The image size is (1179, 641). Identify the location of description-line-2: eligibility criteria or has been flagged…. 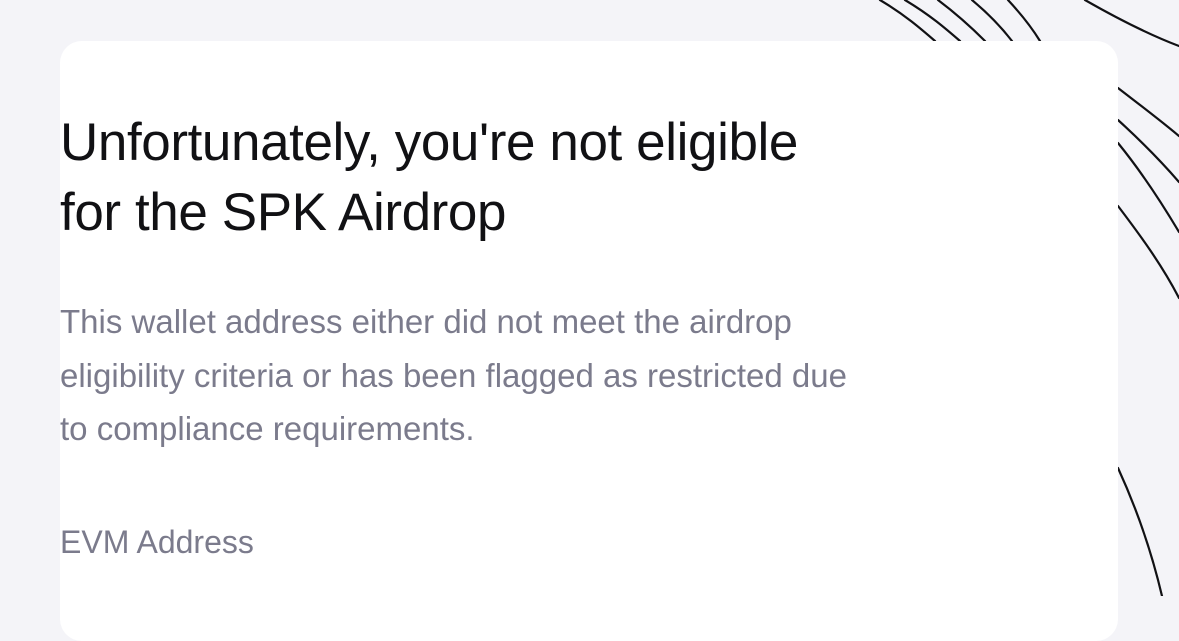
(453, 375).